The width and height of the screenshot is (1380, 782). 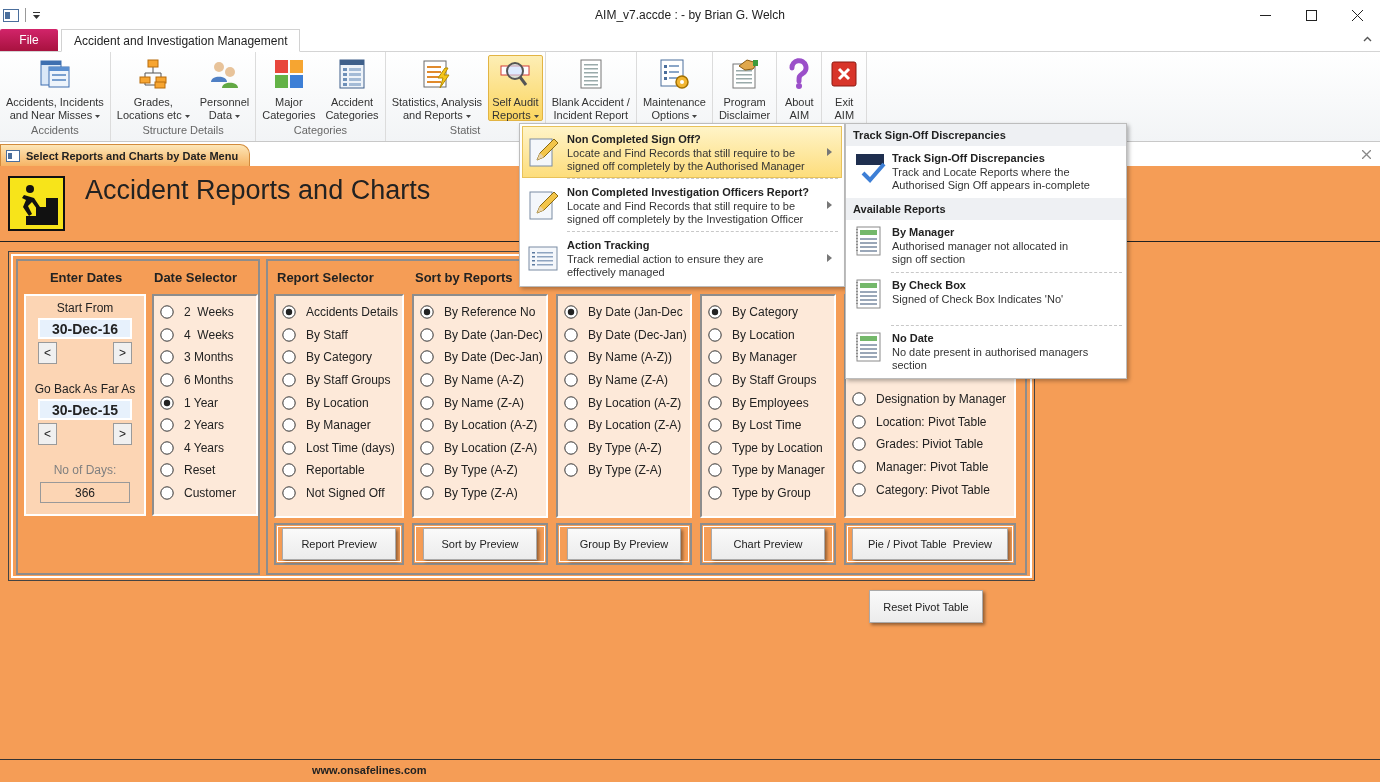 What do you see at coordinates (778, 470) in the screenshot?
I see `option-label: Type by Manager` at bounding box center [778, 470].